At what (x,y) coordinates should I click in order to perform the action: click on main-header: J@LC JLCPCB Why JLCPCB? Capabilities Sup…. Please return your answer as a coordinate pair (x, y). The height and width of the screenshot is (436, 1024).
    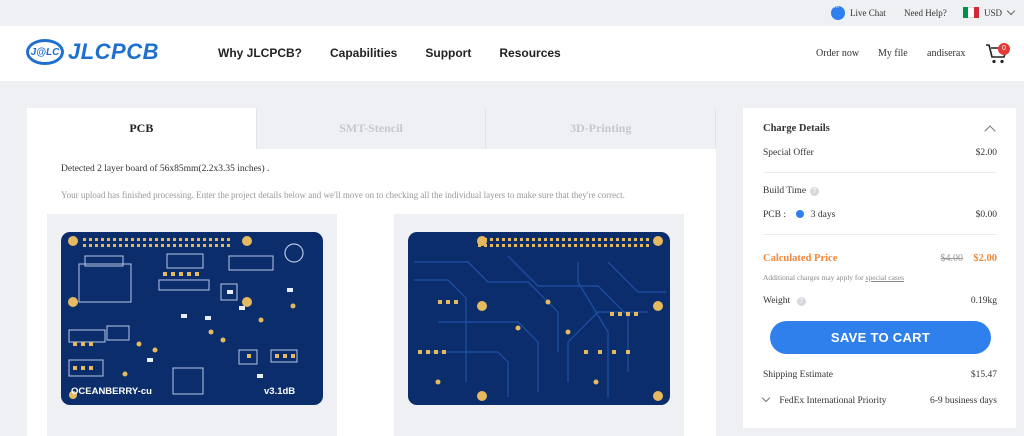
    Looking at the image, I should click on (512, 53).